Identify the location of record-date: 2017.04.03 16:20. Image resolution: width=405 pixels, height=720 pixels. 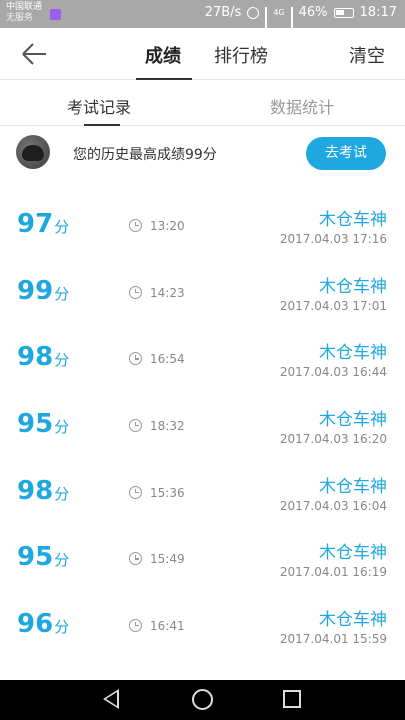
(333, 439).